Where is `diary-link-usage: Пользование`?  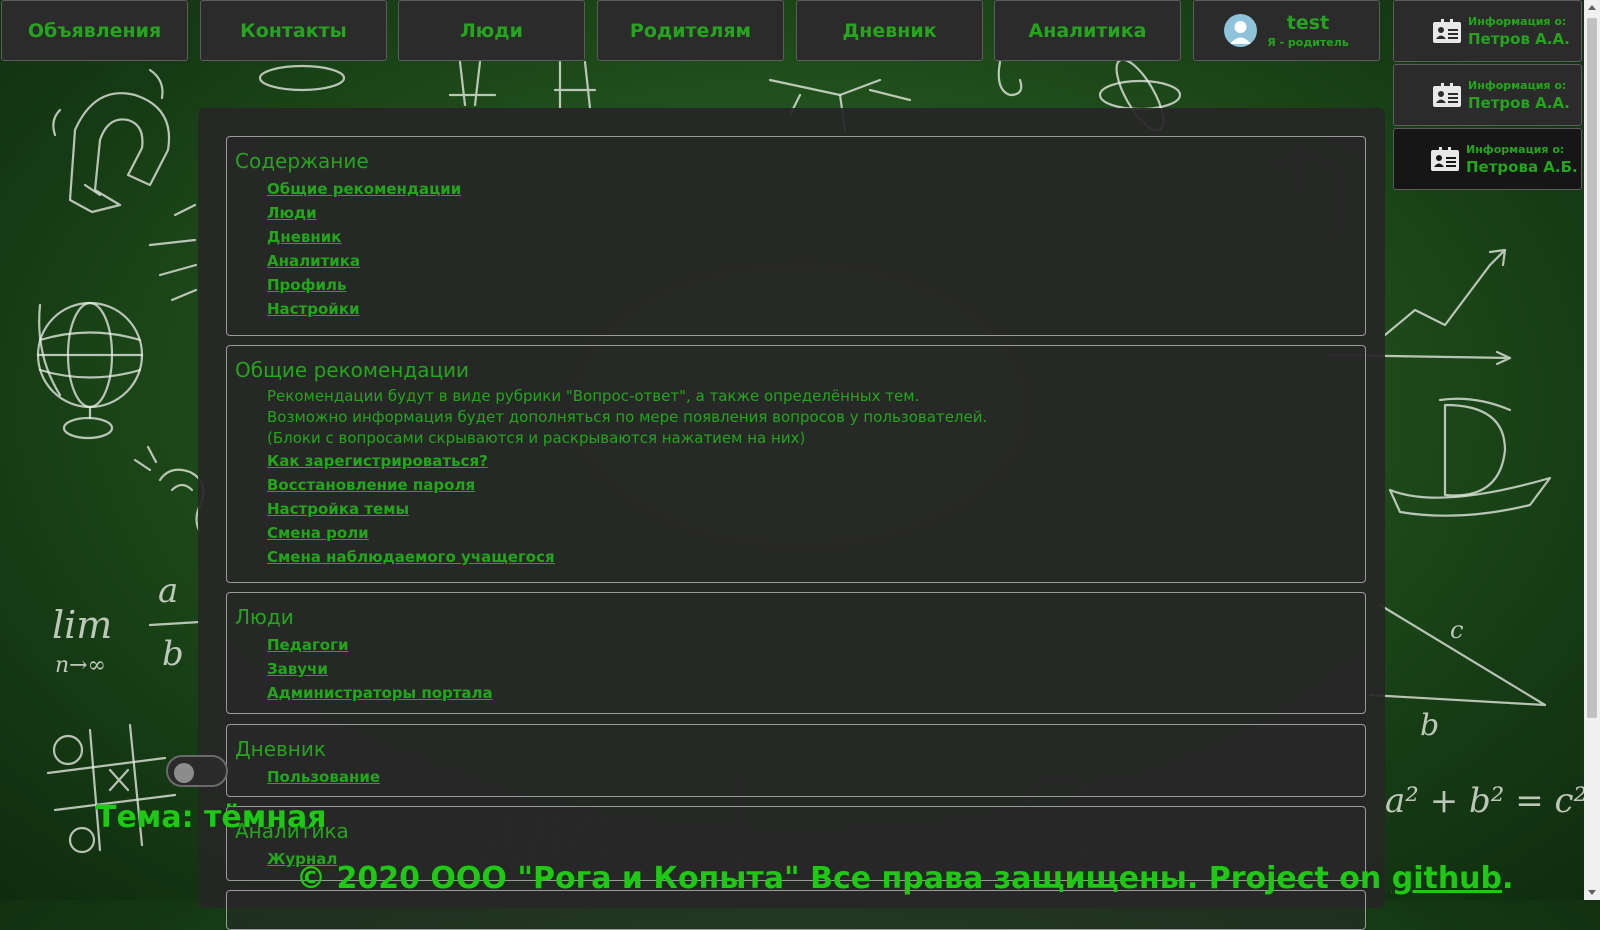
diary-link-usage: Пользование is located at coordinates (812, 777).